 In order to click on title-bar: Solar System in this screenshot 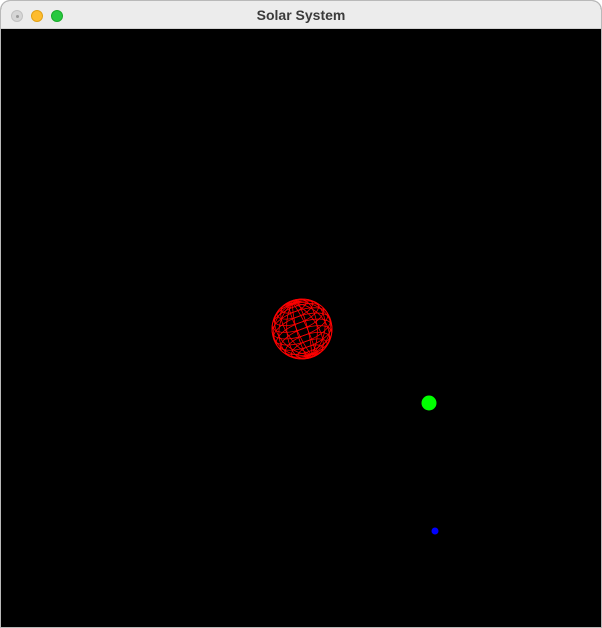, I will do `click(301, 15)`.